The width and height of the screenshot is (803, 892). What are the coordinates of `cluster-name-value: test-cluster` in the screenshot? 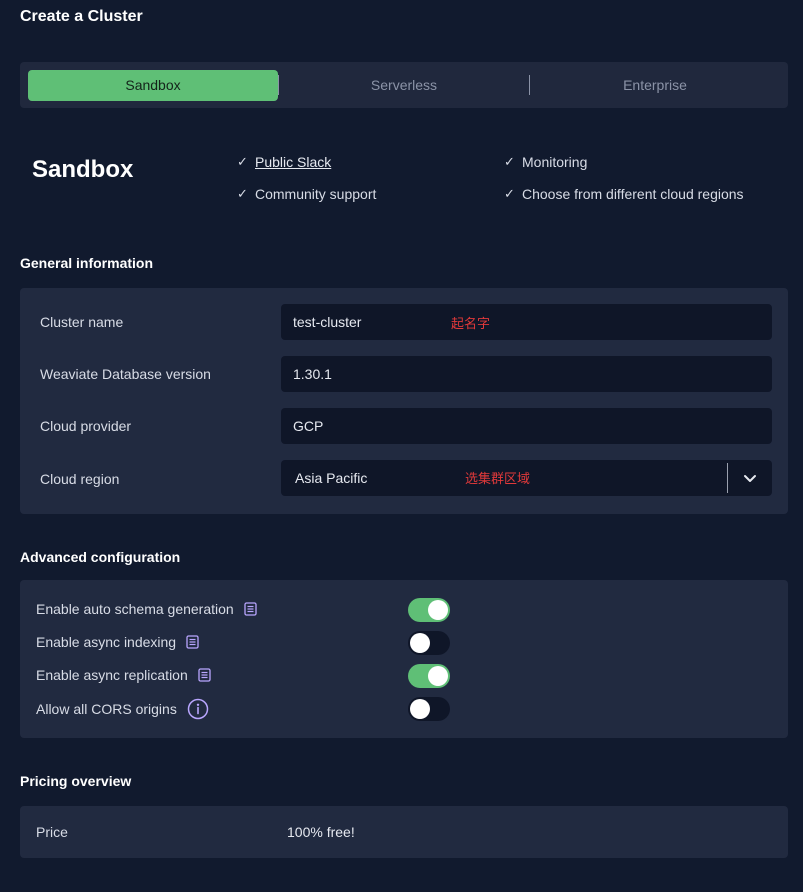 It's located at (327, 322).